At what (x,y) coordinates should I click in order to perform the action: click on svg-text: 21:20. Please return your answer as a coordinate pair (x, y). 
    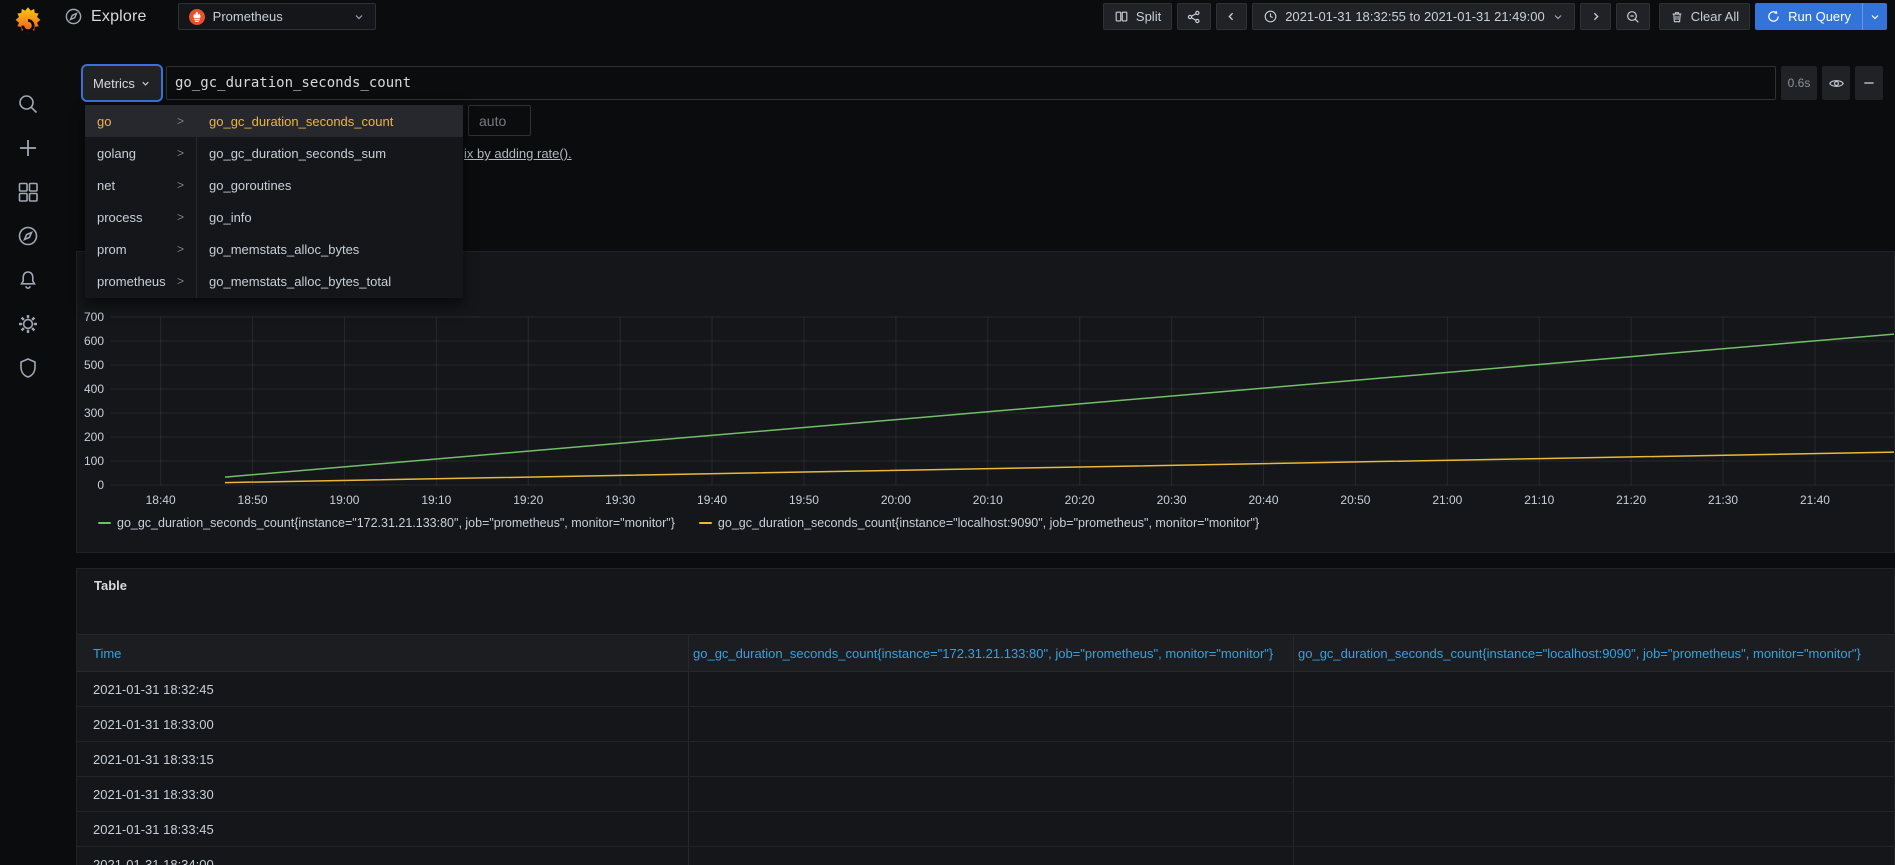
    Looking at the image, I should click on (1631, 500).